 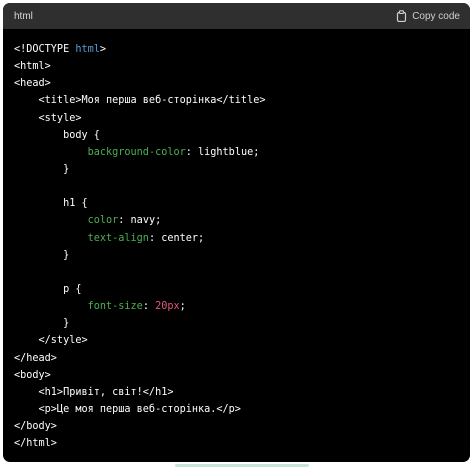 What do you see at coordinates (436, 16) in the screenshot?
I see `copy-code-label: Copy code` at bounding box center [436, 16].